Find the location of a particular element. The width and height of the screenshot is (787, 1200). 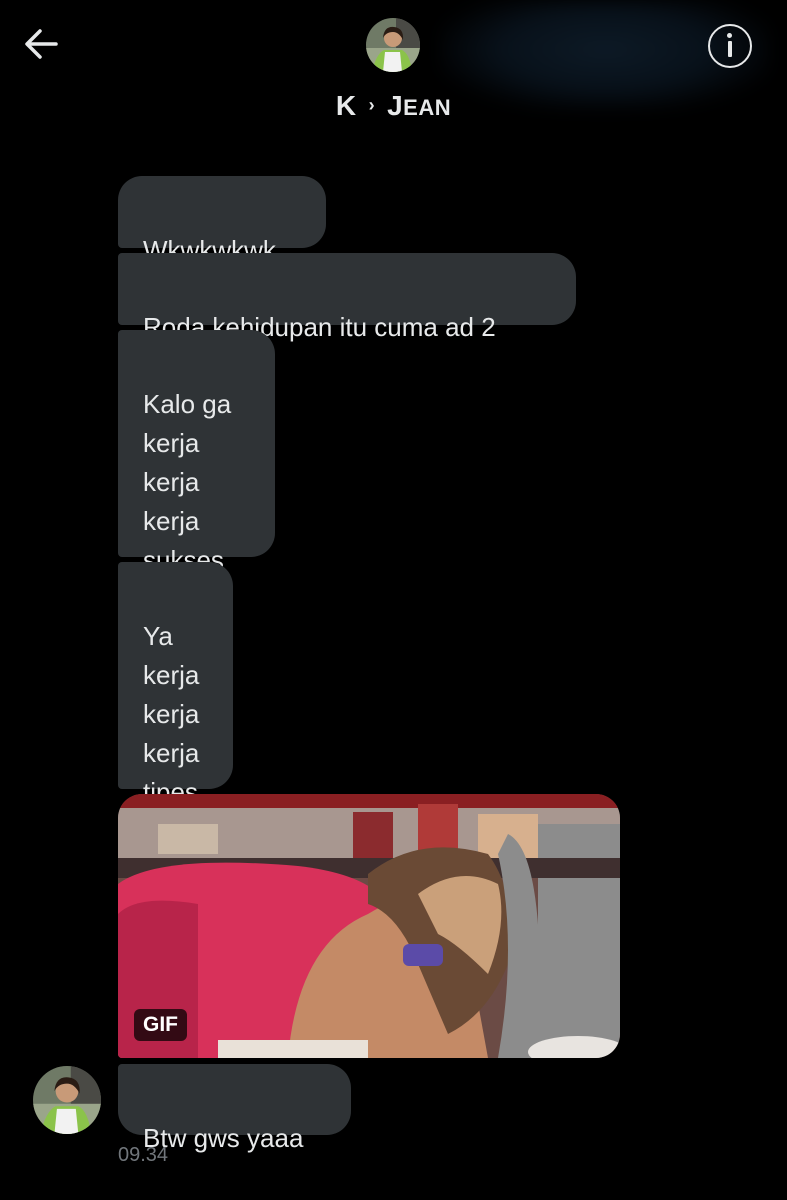

gif-badge: GIF is located at coordinates (160, 1025).